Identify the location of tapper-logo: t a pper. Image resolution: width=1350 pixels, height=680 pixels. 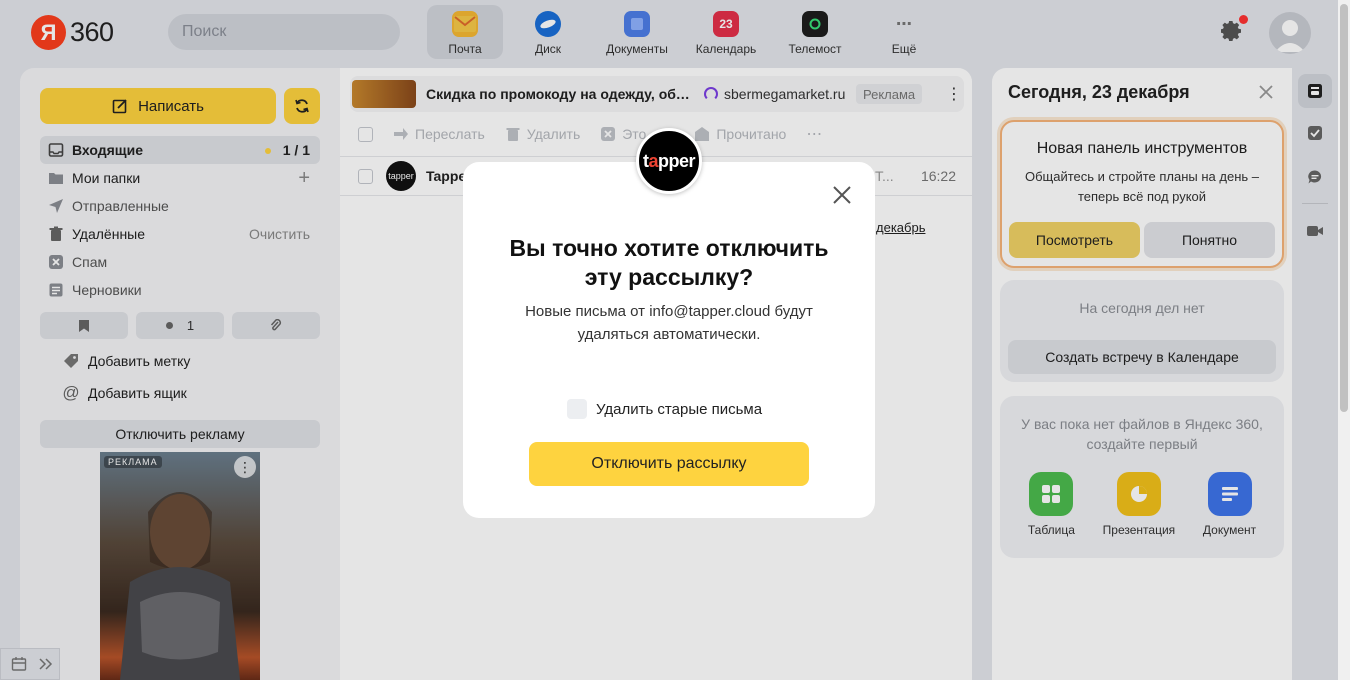
(669, 161).